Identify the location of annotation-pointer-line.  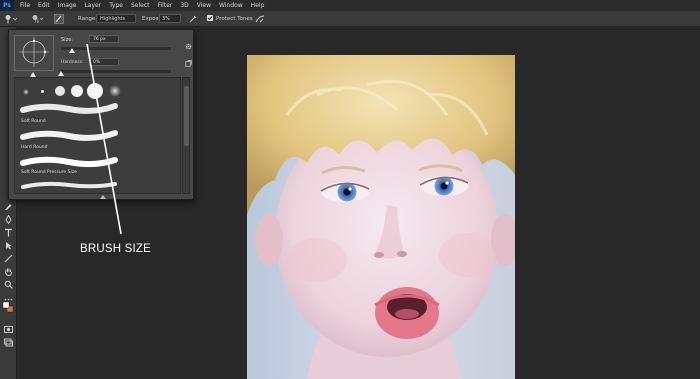
(104, 139).